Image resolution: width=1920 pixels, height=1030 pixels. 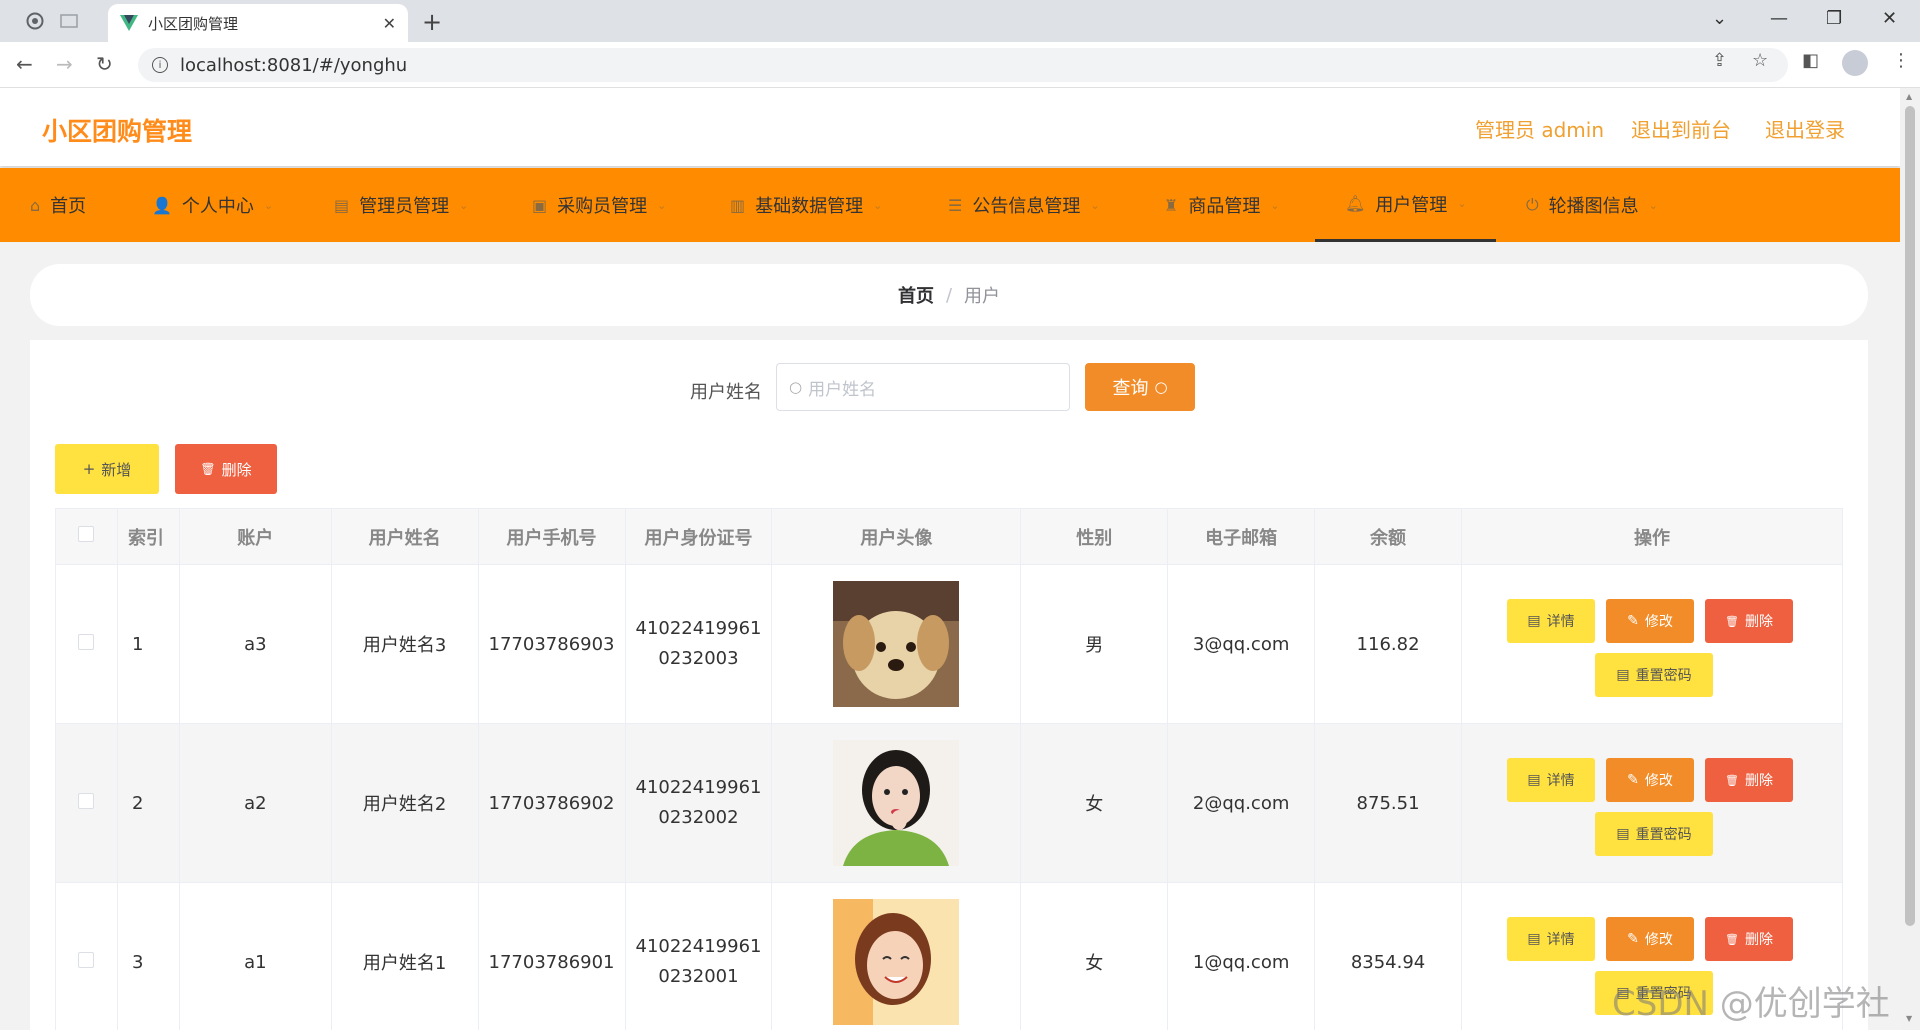 What do you see at coordinates (1779, 18) in the screenshot?
I see `minimize-icon: —` at bounding box center [1779, 18].